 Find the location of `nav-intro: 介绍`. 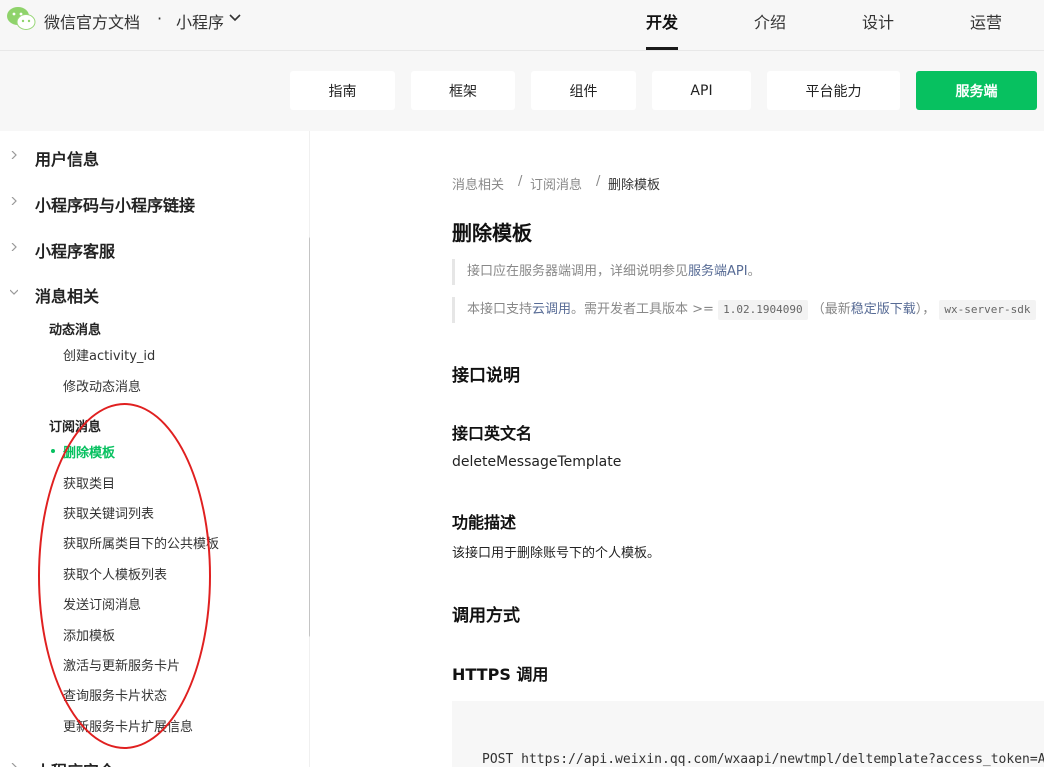

nav-intro: 介绍 is located at coordinates (770, 21).